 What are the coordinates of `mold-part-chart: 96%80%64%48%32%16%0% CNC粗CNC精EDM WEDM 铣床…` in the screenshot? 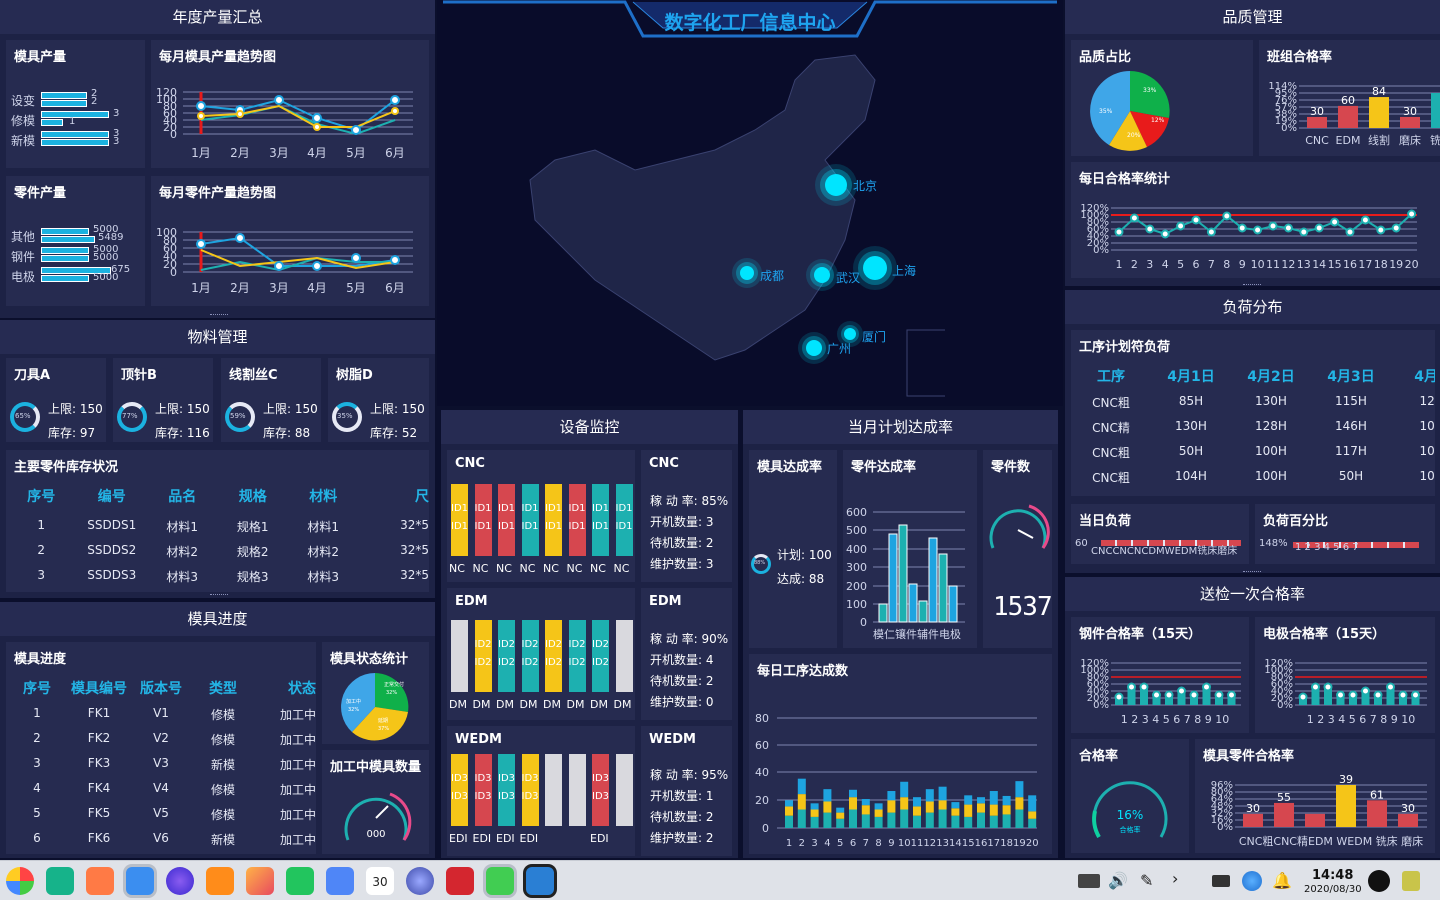 It's located at (1319, 811).